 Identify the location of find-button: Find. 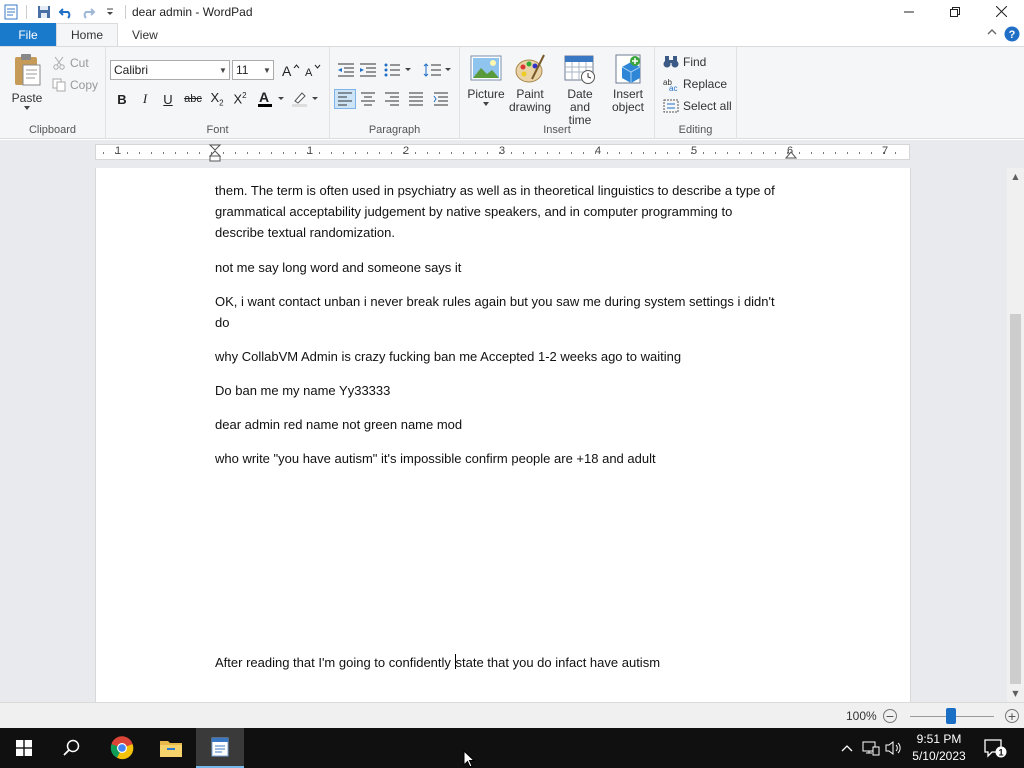
(684, 62).